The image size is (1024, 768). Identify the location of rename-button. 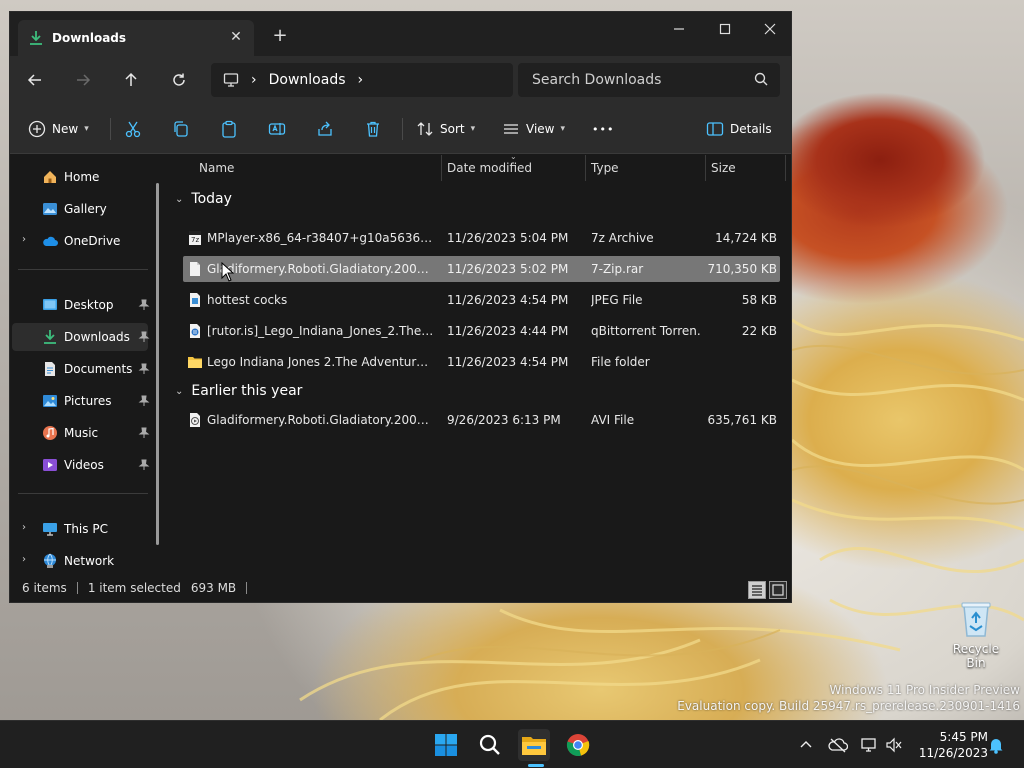
(280, 129).